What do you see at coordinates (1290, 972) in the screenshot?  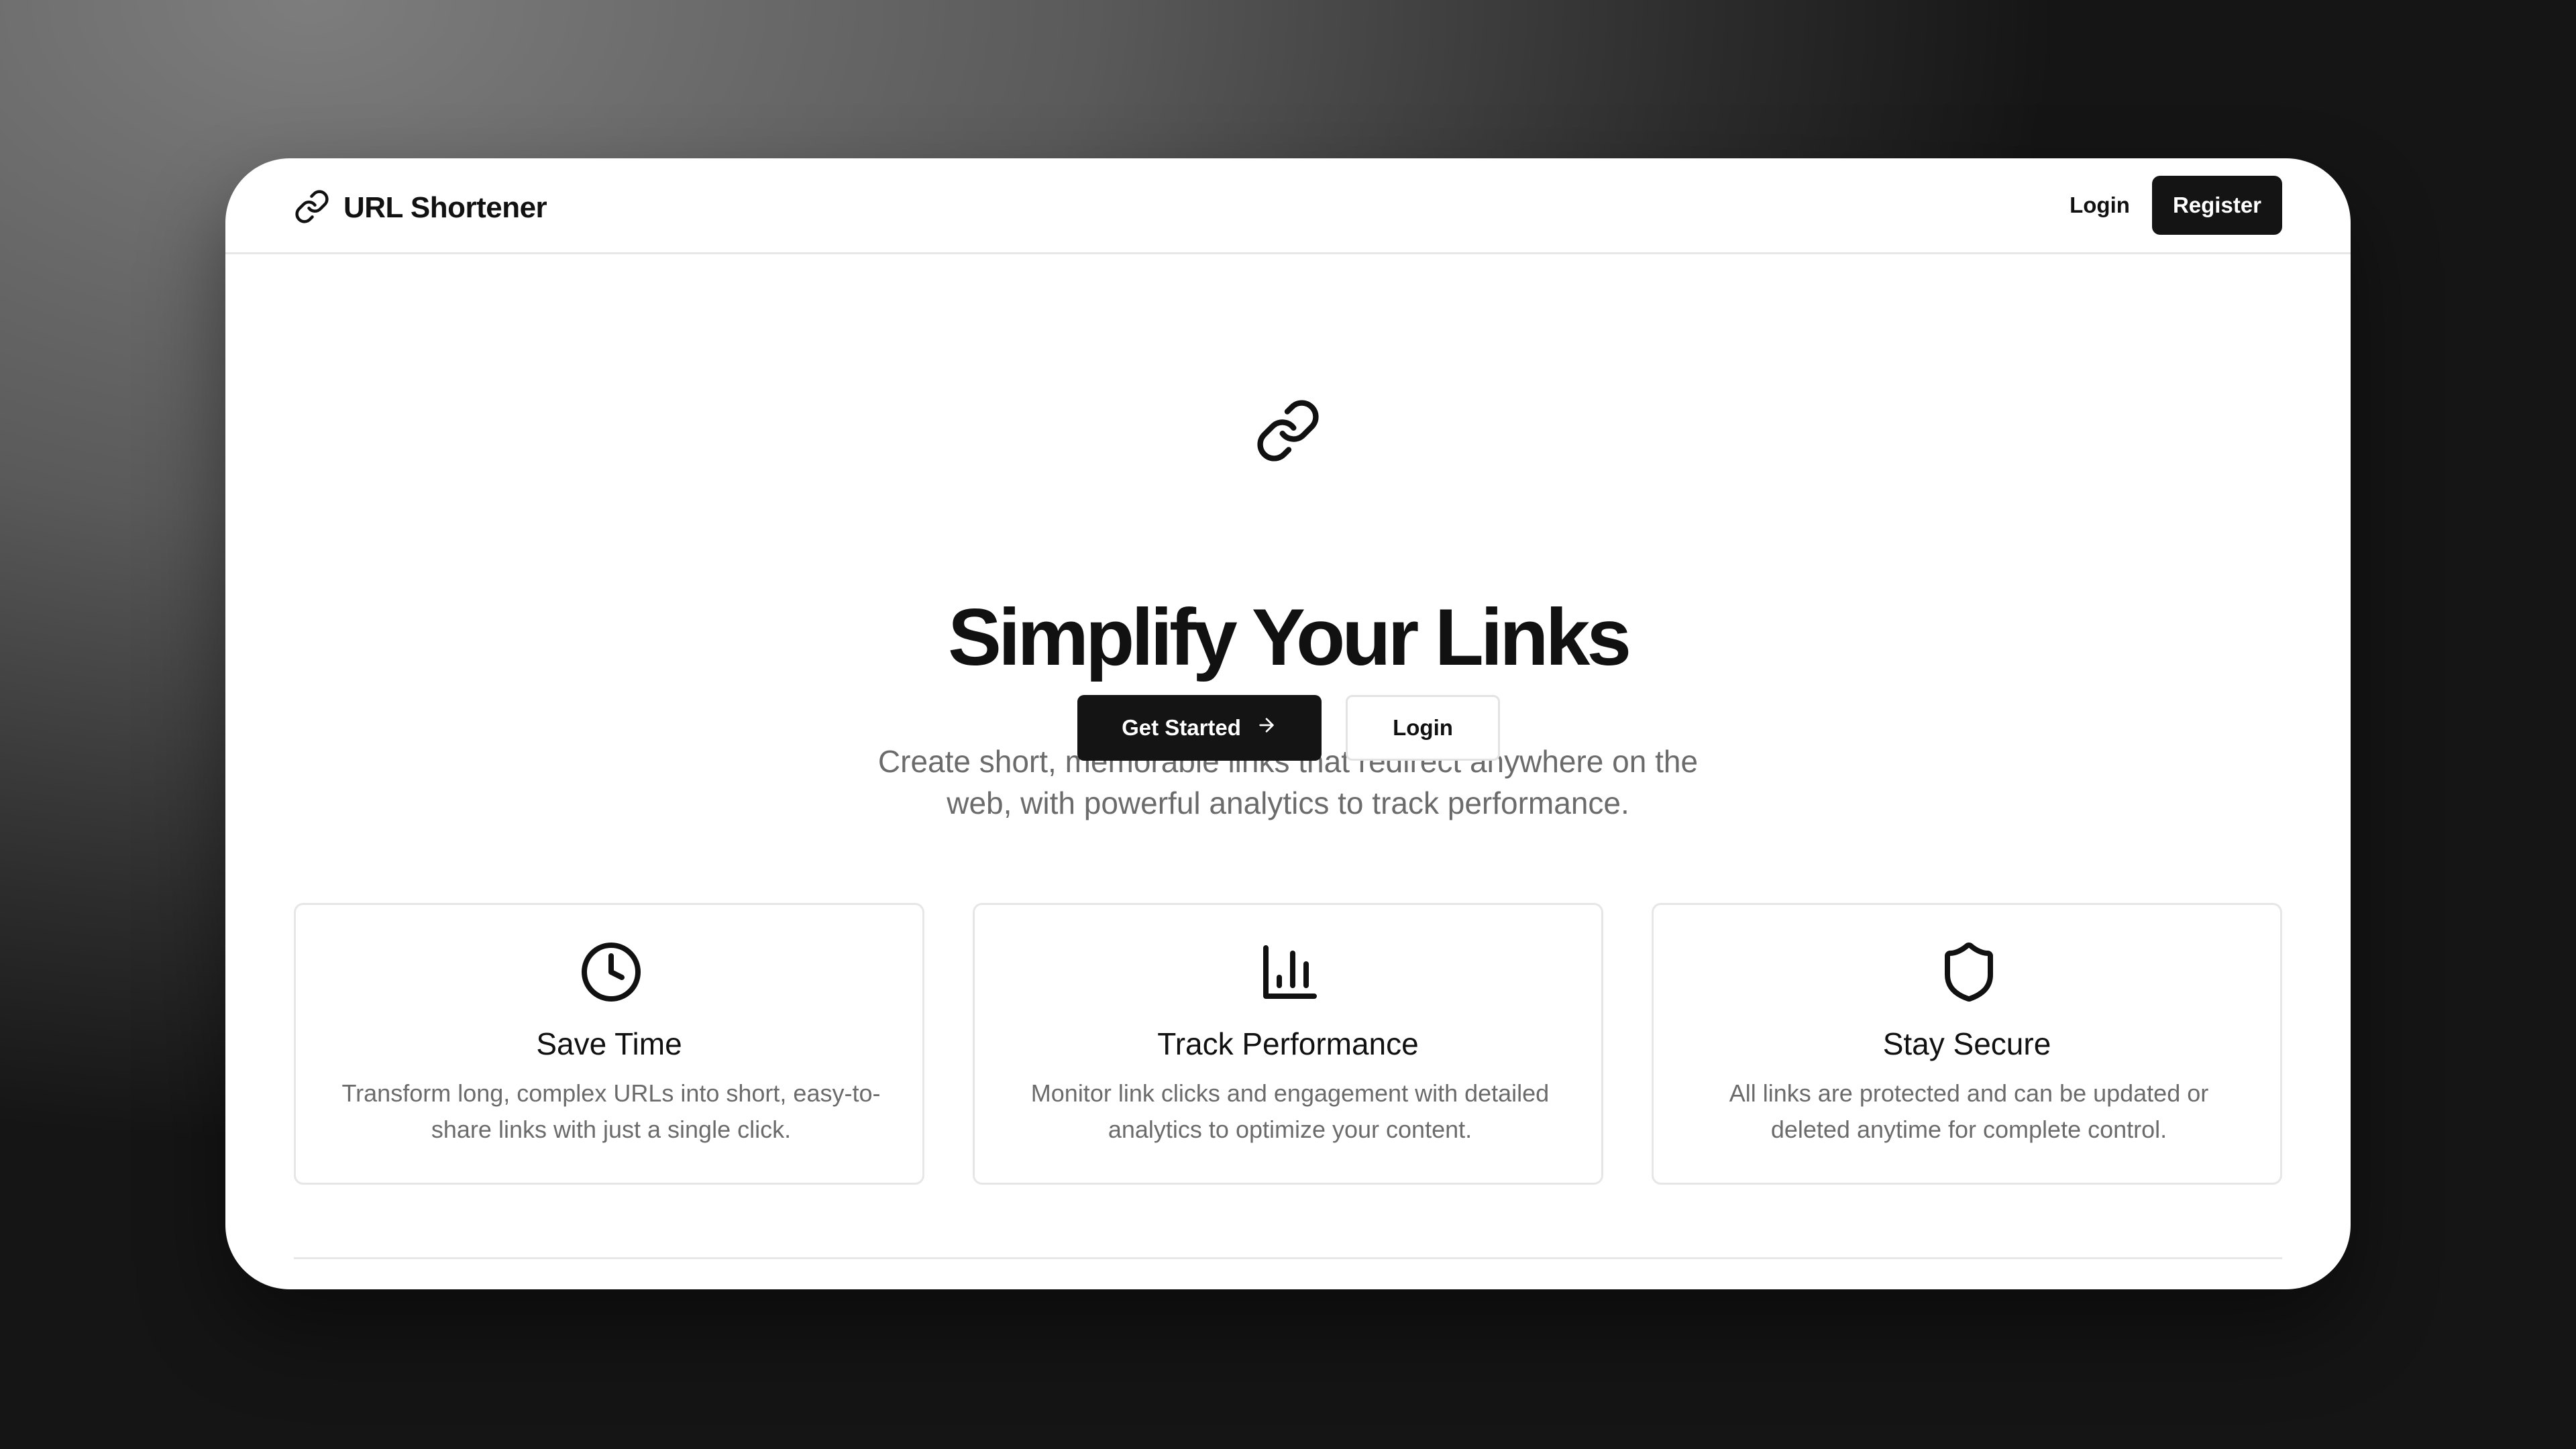 I see `bar-chart-icon` at bounding box center [1290, 972].